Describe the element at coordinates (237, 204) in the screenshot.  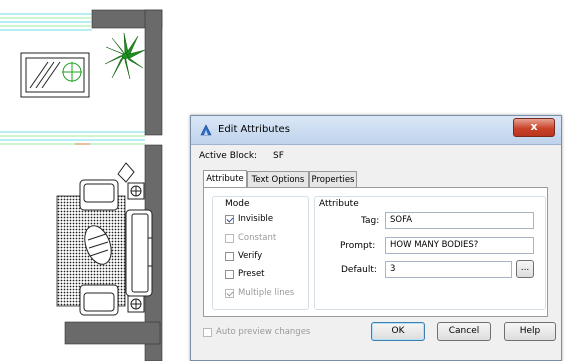
I see `mode-heading: Mode` at that location.